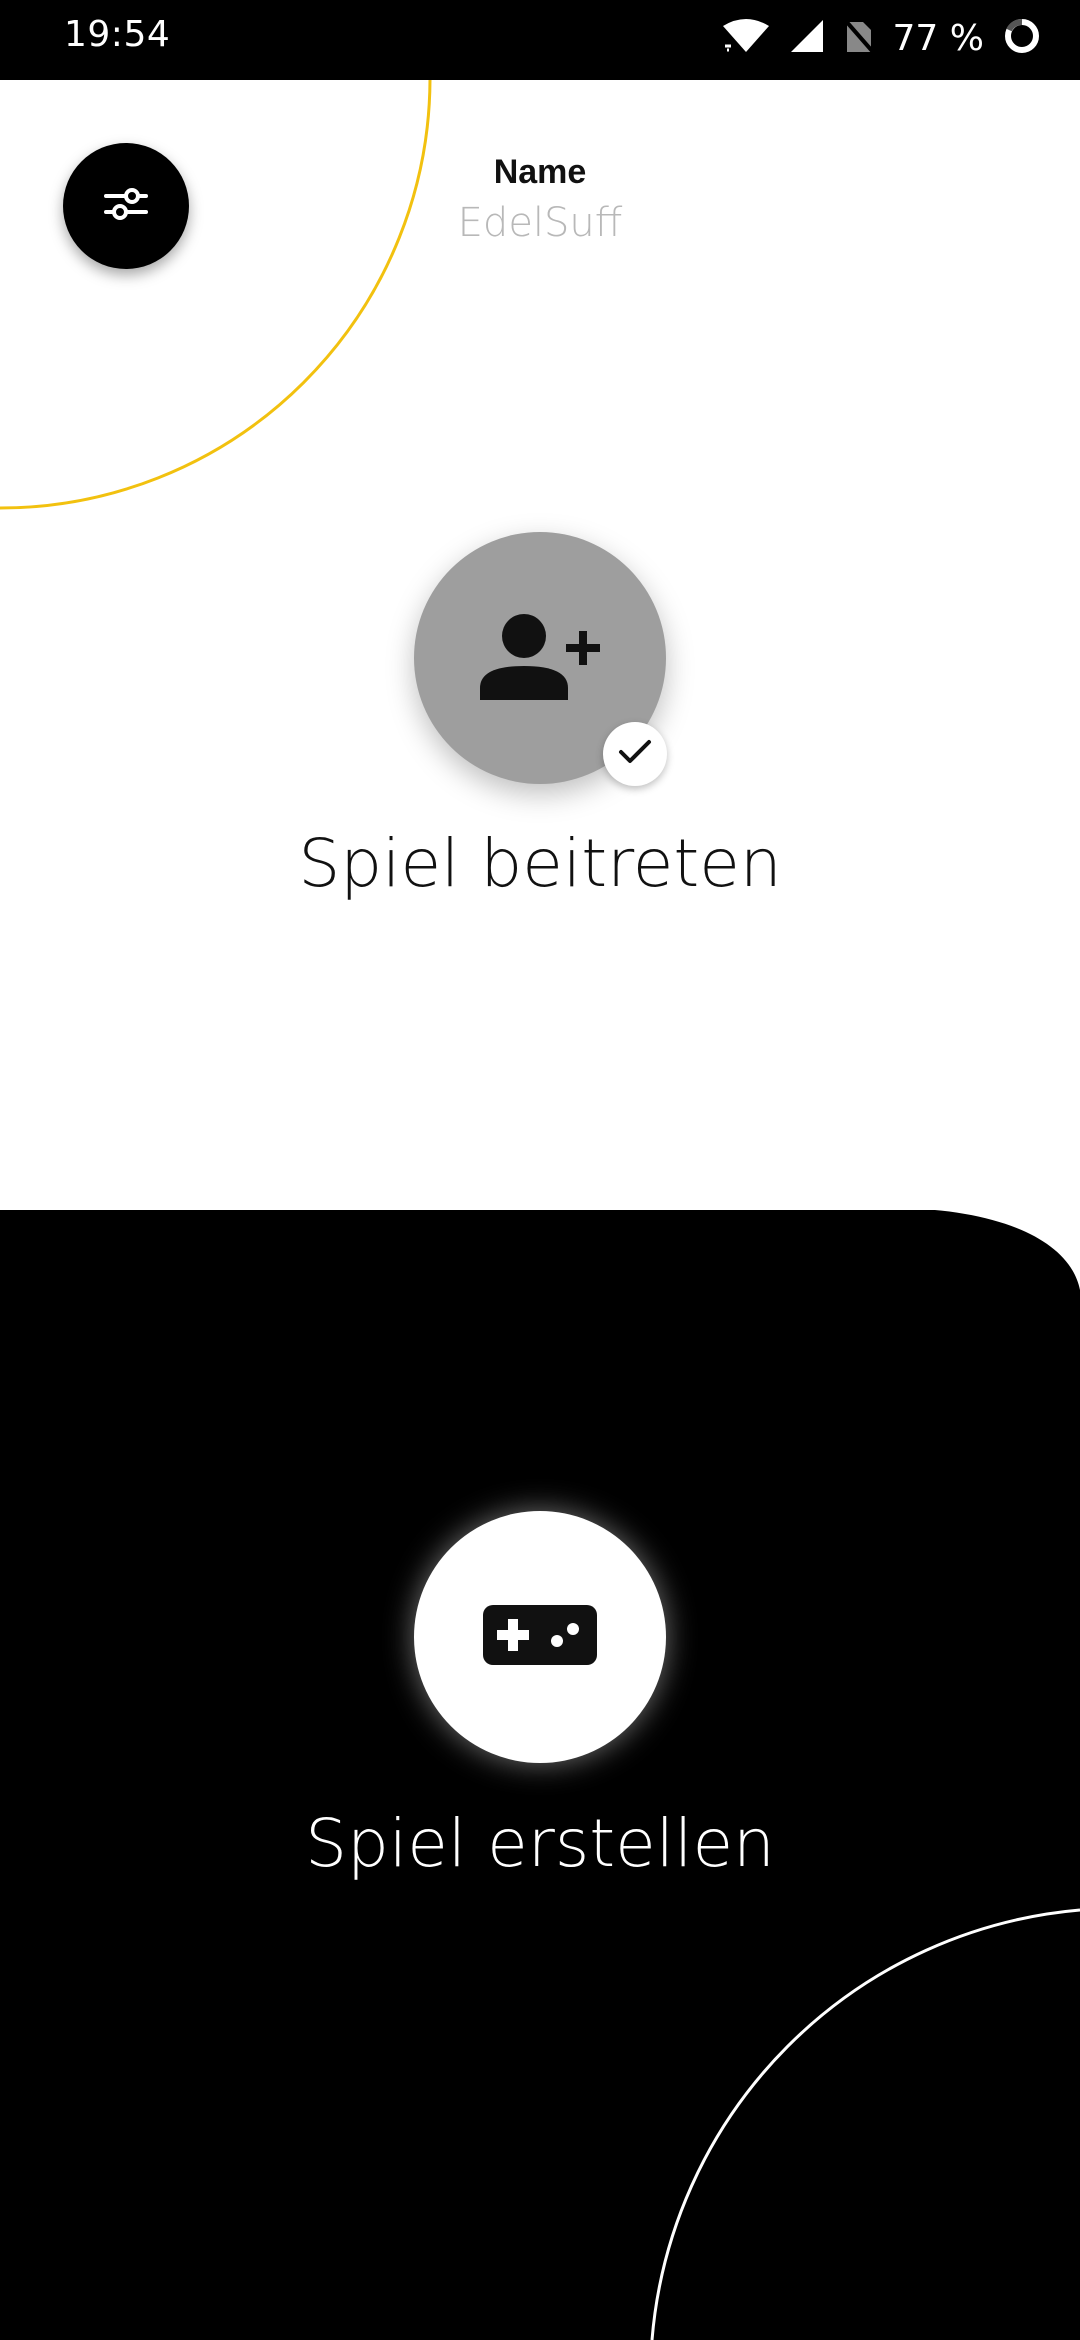  I want to click on join-game-label: Spiel beitreten, so click(540, 863).